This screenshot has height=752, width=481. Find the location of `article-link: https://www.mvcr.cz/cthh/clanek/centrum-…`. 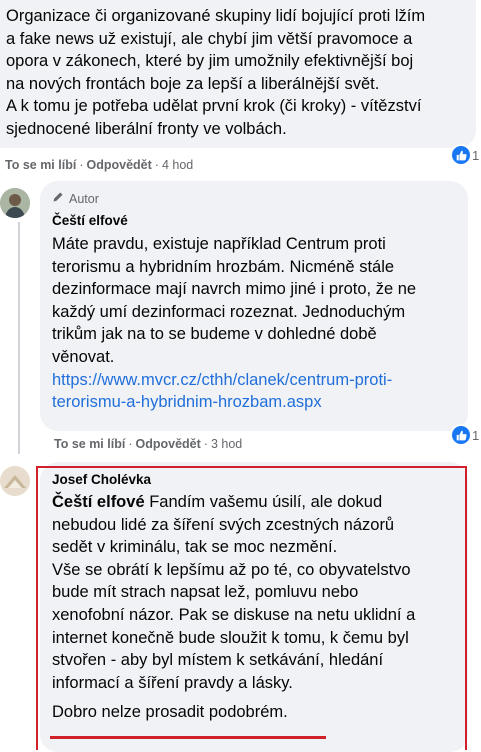

article-link: https://www.mvcr.cz/cthh/clanek/centrum-… is located at coordinates (234, 380).